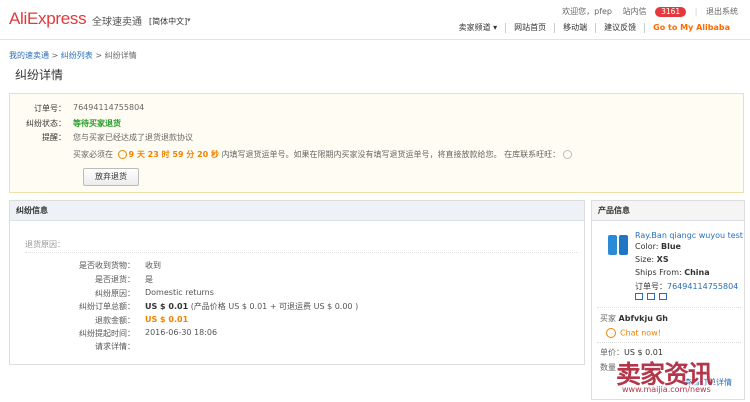 This screenshot has height=402, width=750. Describe the element at coordinates (48, 19) in the screenshot. I see `aliexpress-logo: AliExpress` at that location.